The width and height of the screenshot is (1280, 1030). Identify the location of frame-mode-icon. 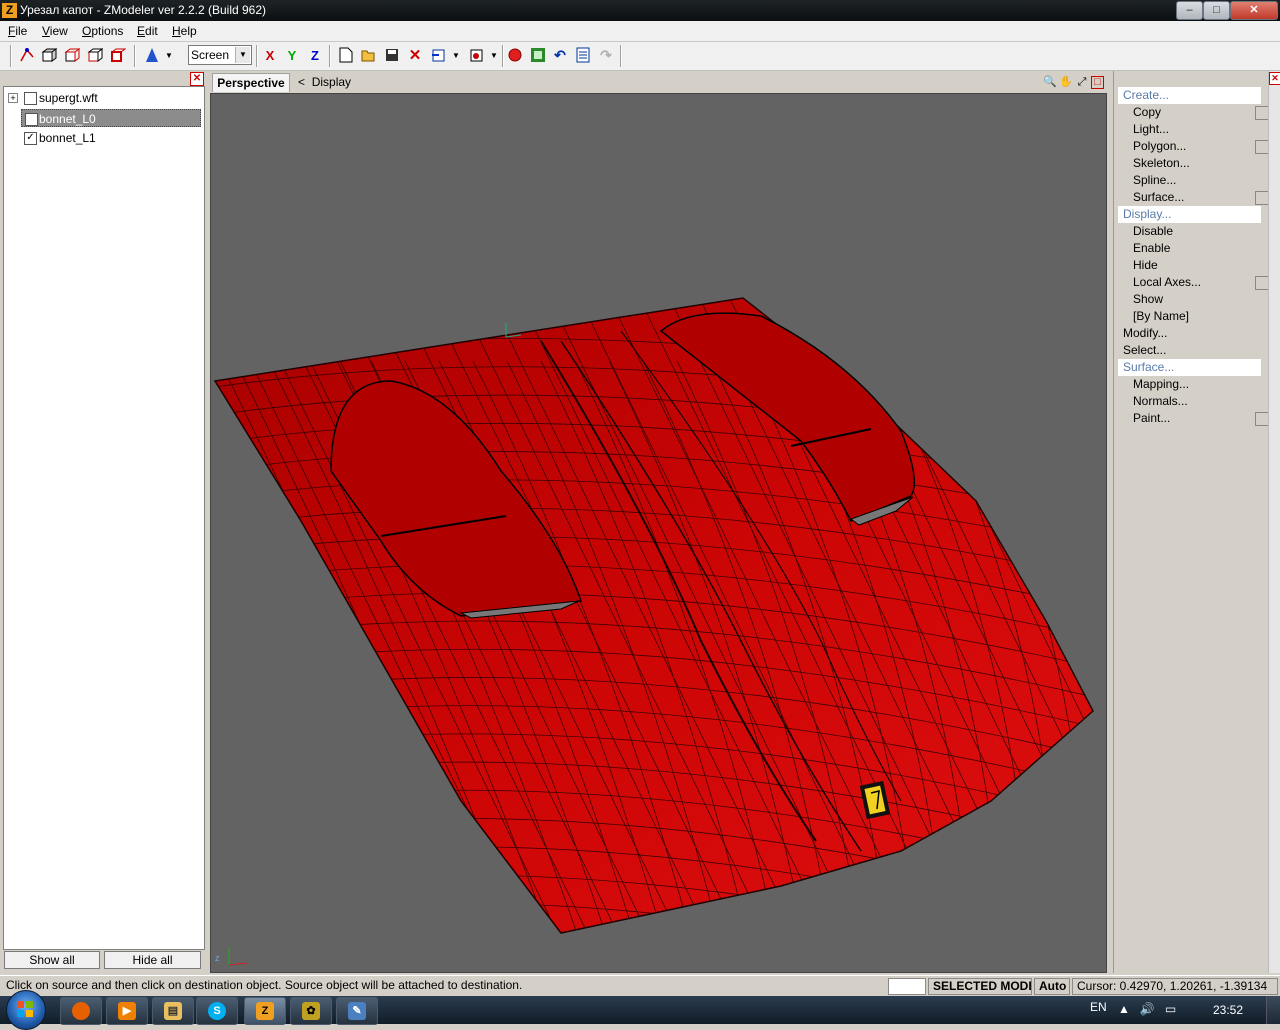
(118, 55).